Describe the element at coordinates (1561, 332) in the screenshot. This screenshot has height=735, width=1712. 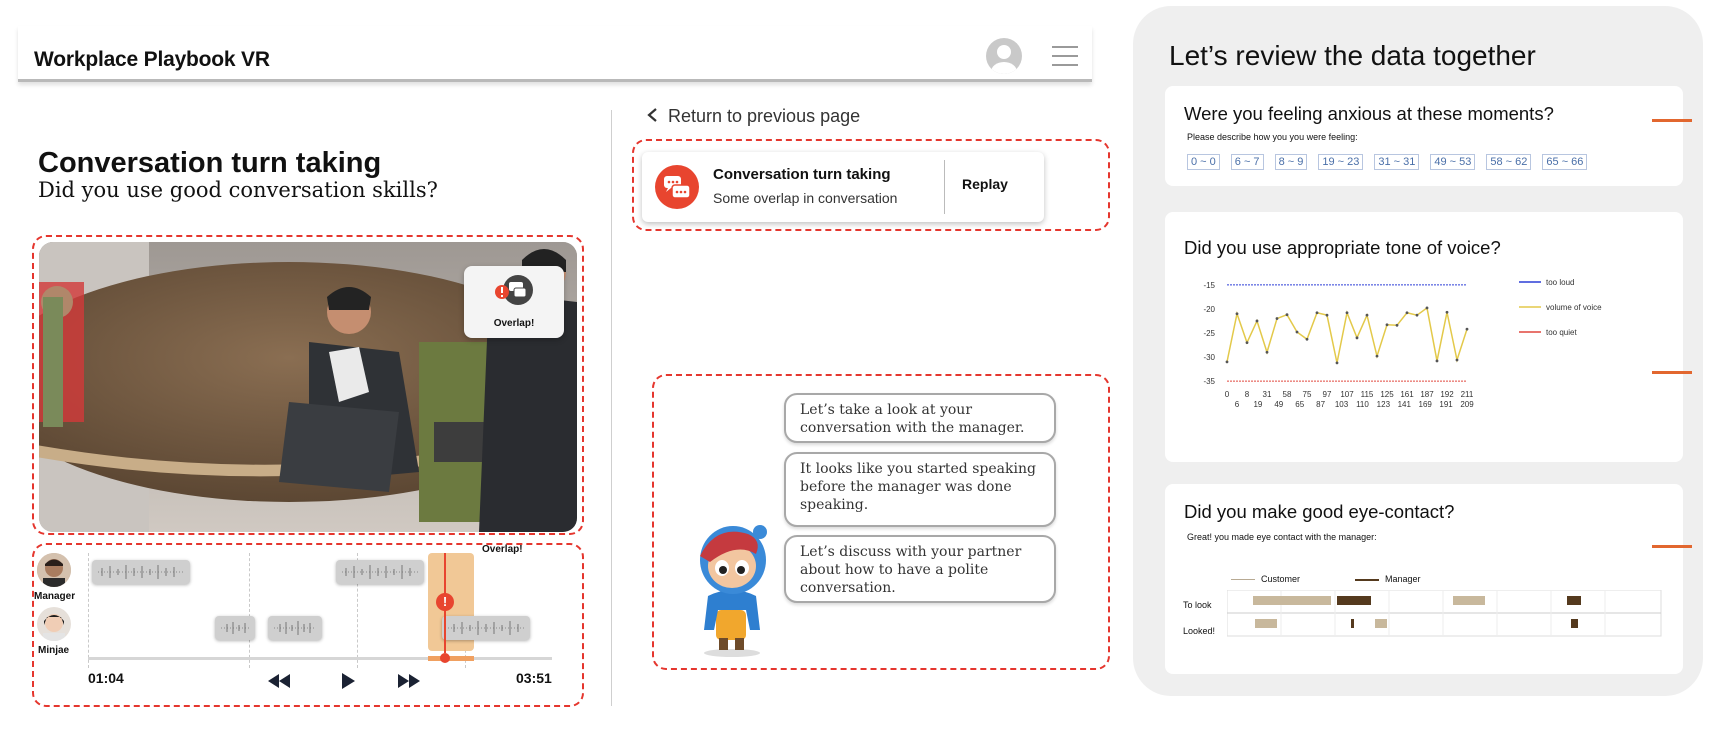
I see `legend-label: too quiet` at that location.